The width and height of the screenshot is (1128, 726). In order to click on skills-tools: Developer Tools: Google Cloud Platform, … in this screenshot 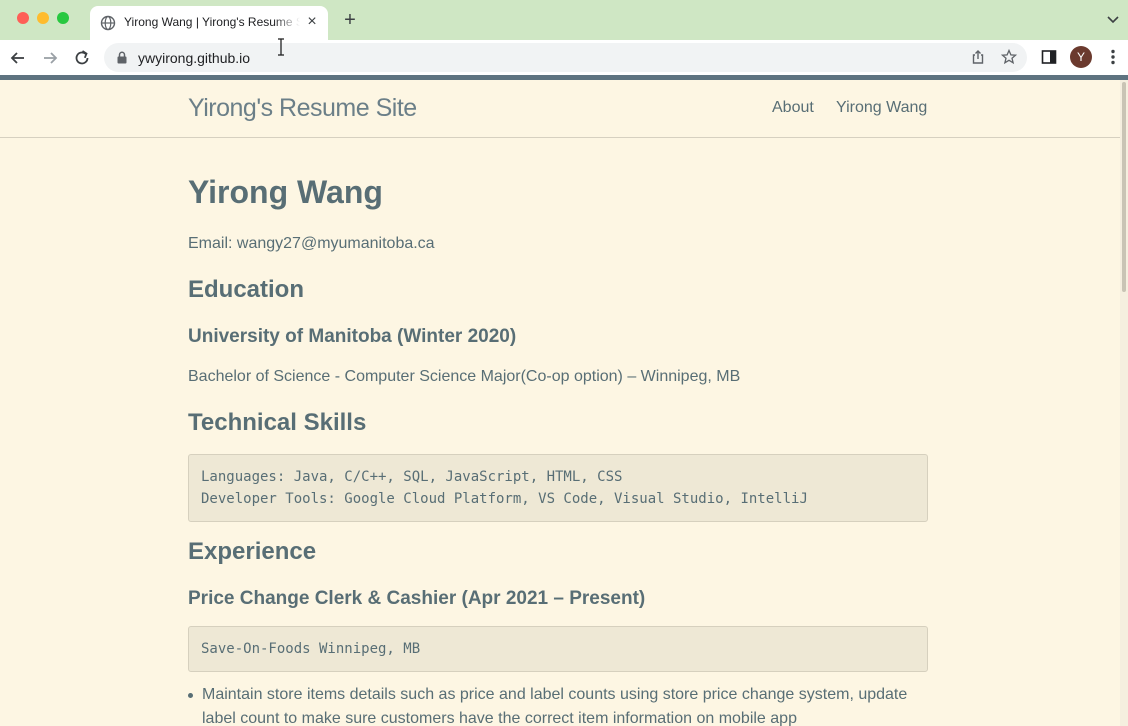, I will do `click(504, 499)`.